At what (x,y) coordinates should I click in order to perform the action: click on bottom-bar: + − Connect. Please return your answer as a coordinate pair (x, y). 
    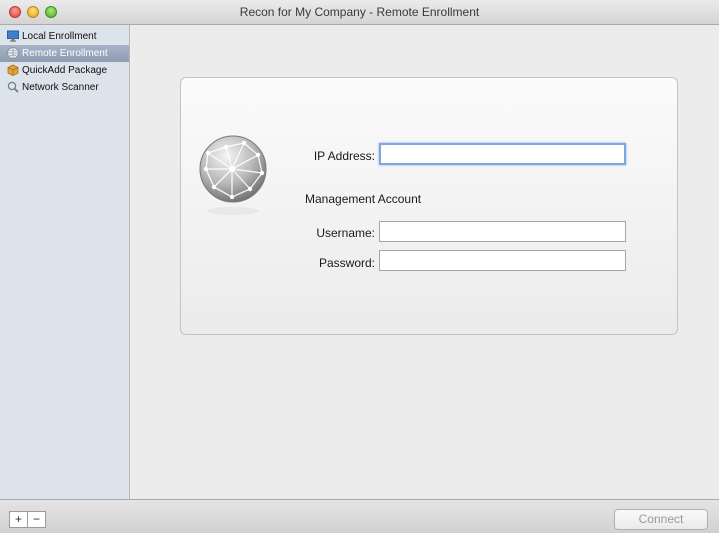
    Looking at the image, I should click on (359, 516).